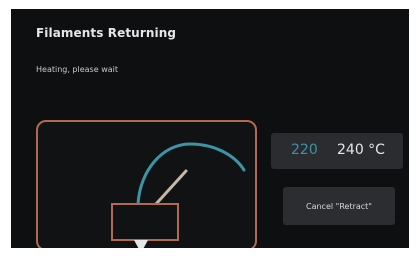 Image resolution: width=419 pixels, height=256 pixels. What do you see at coordinates (178, 195) in the screenshot?
I see `nozzle-retract-icon` at bounding box center [178, 195].